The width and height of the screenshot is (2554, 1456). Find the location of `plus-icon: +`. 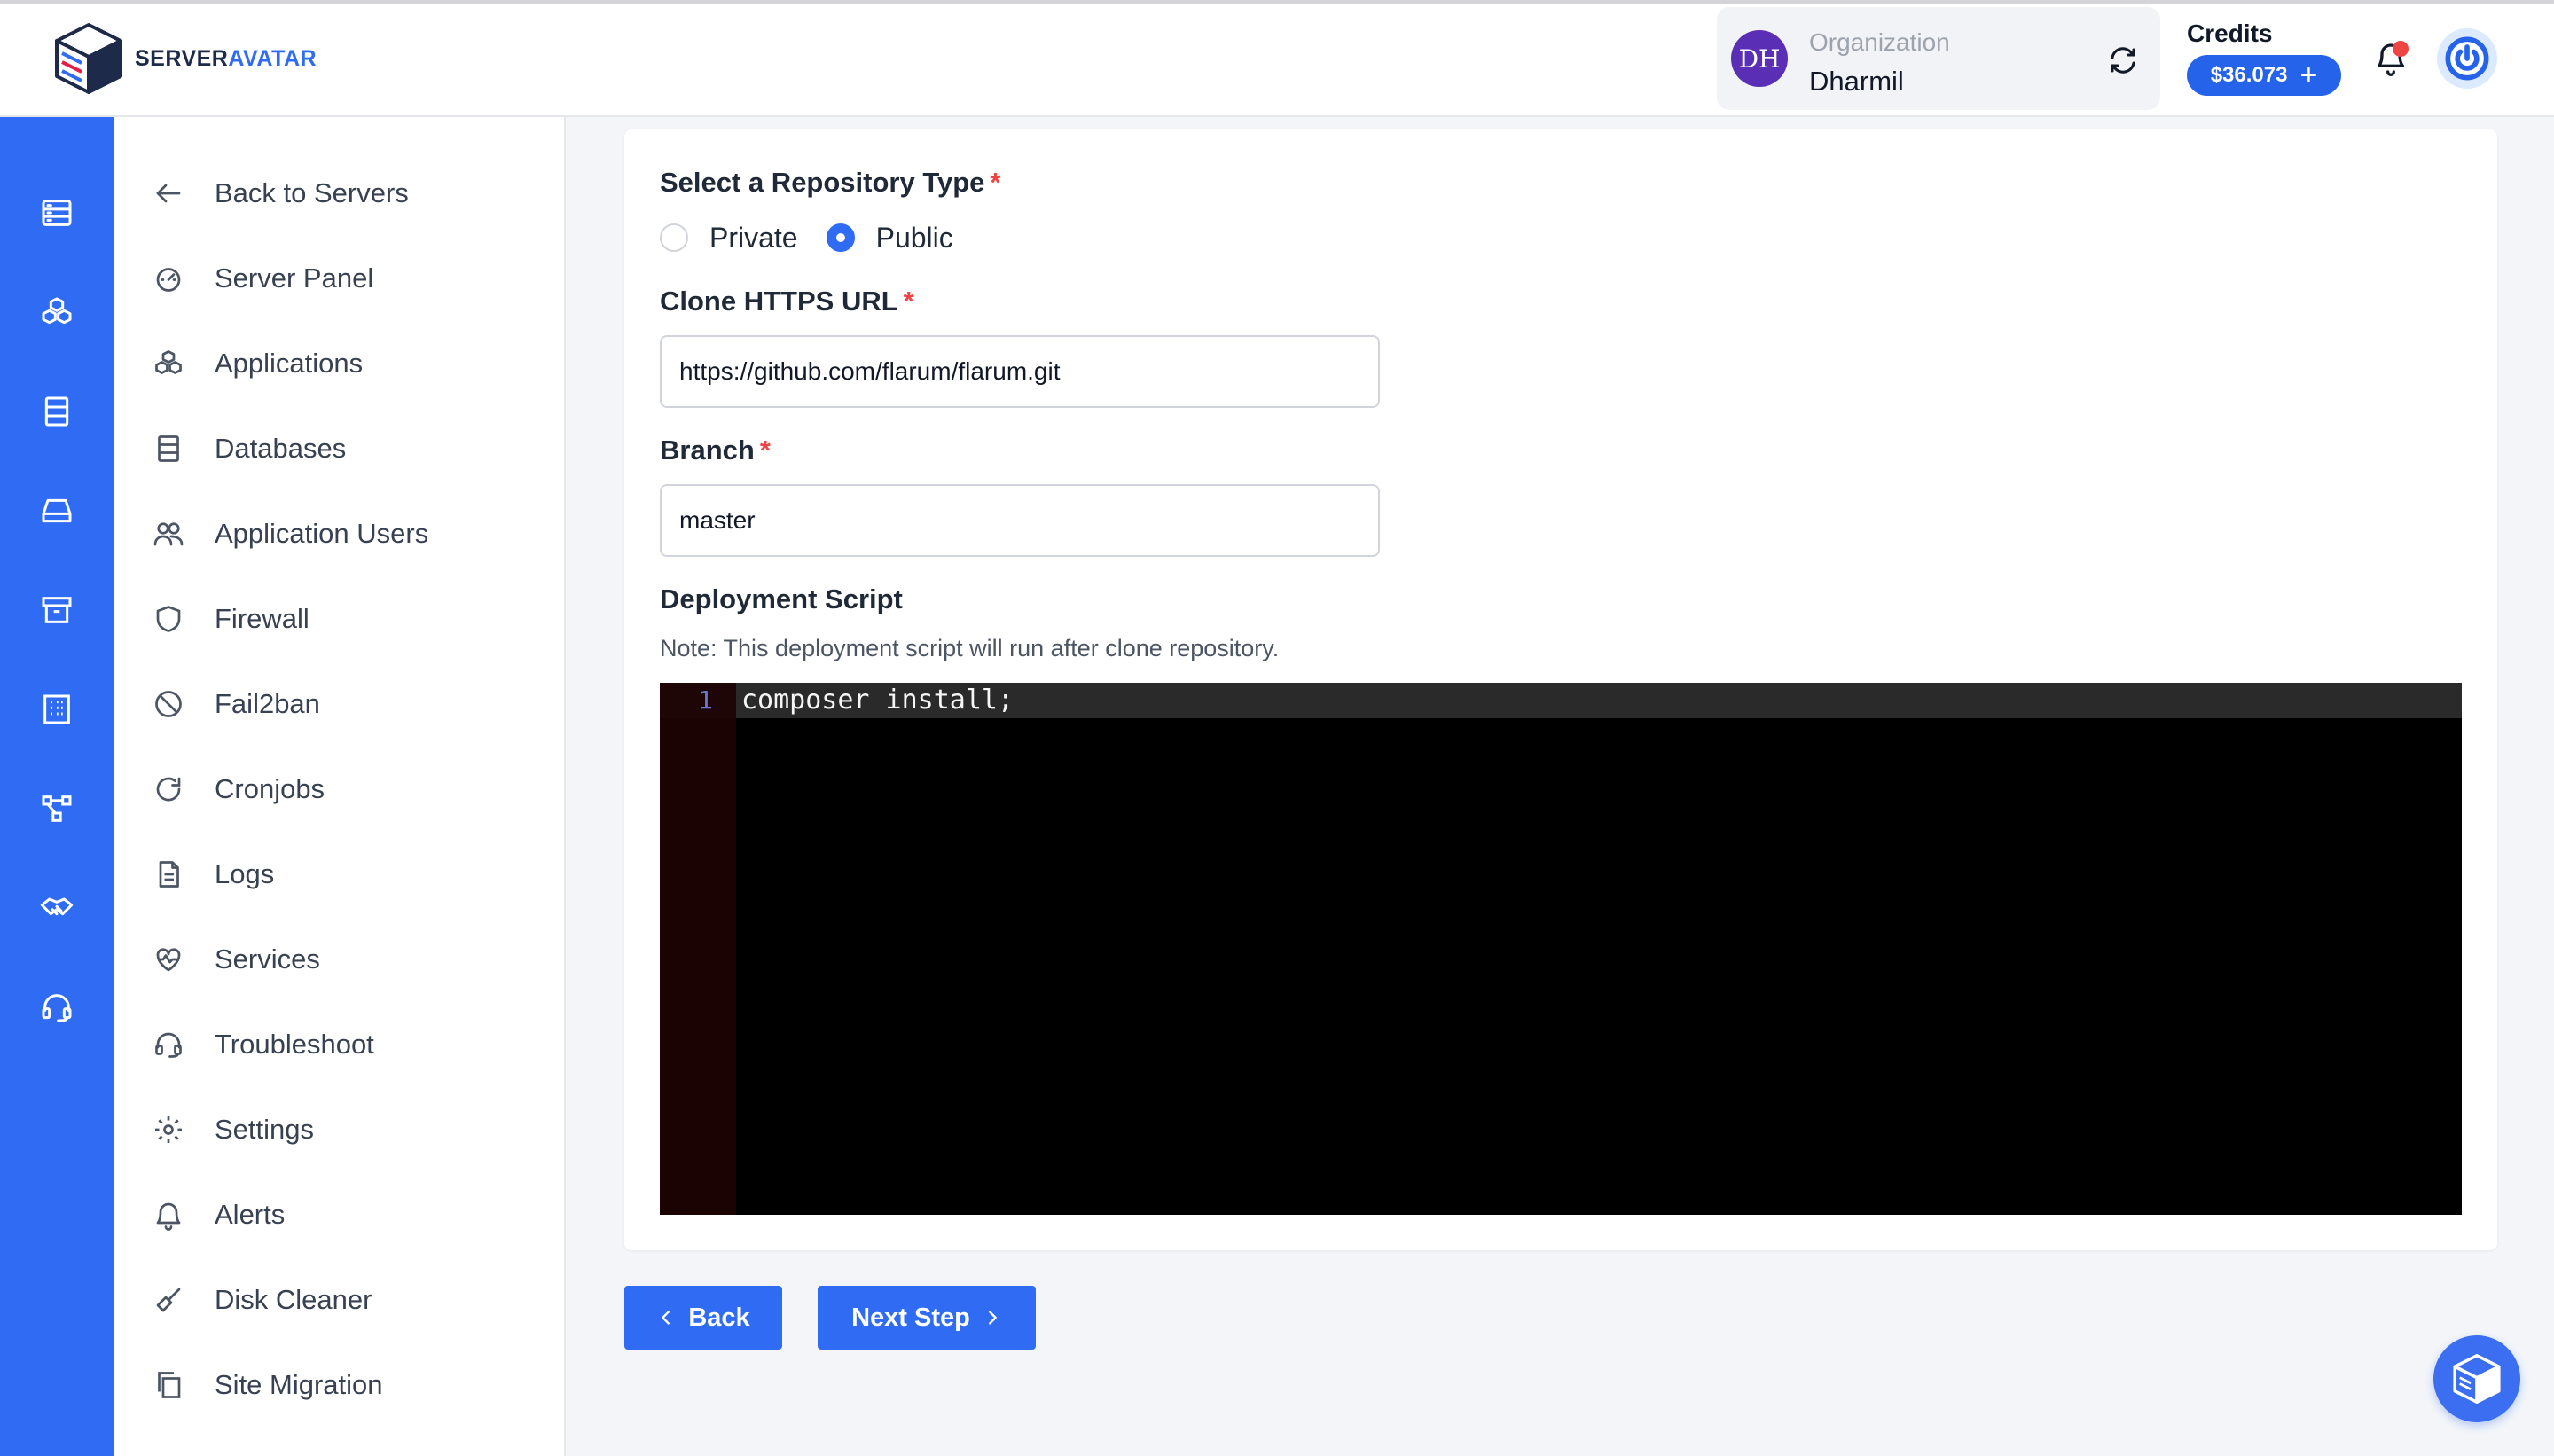

plus-icon: + is located at coordinates (2308, 75).